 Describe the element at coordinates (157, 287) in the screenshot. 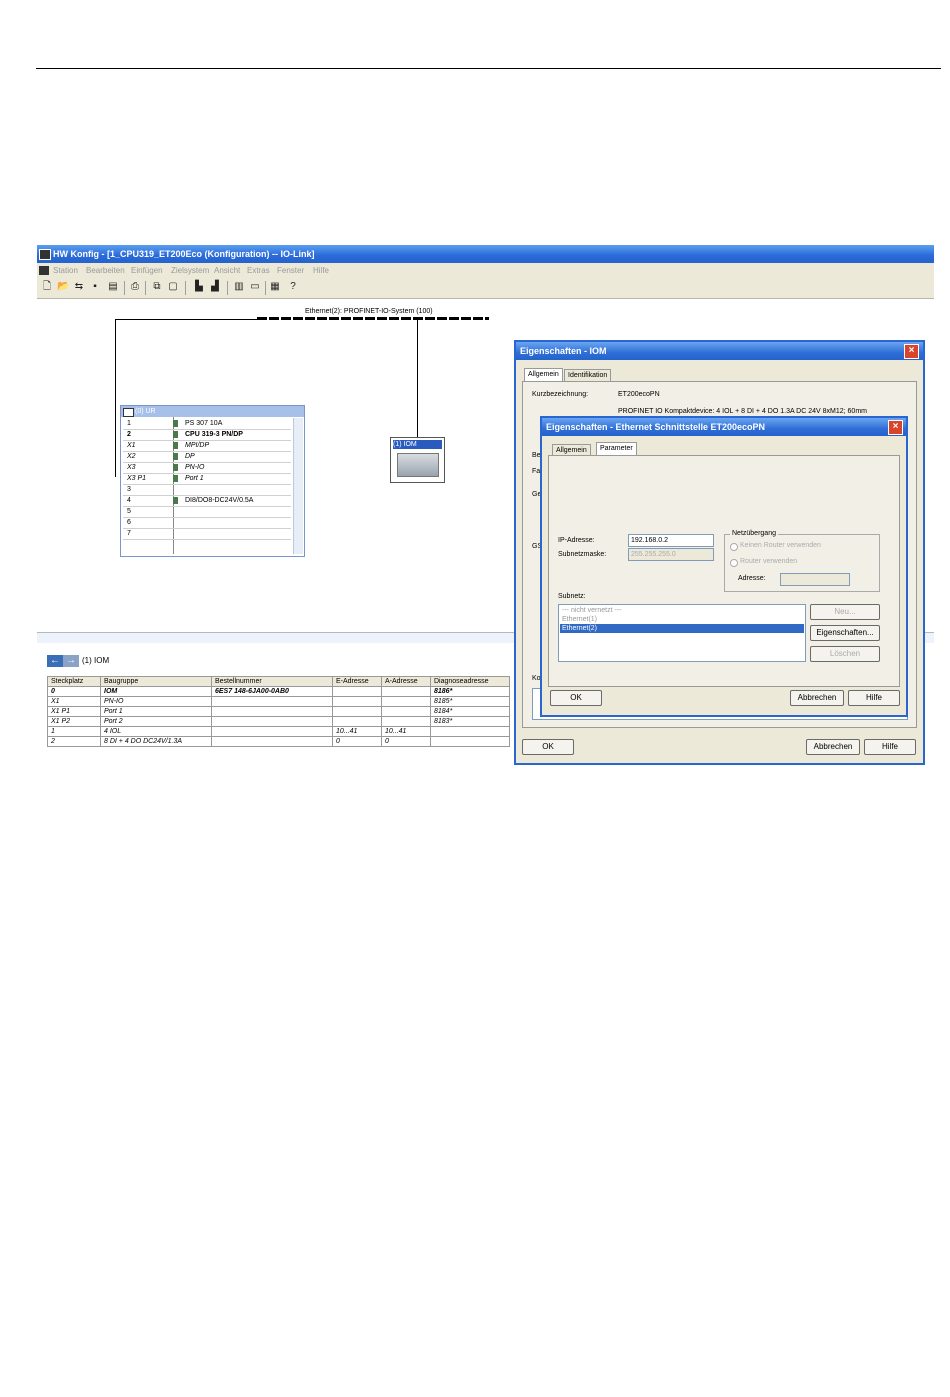

I see `copy-icon: ⧉` at that location.